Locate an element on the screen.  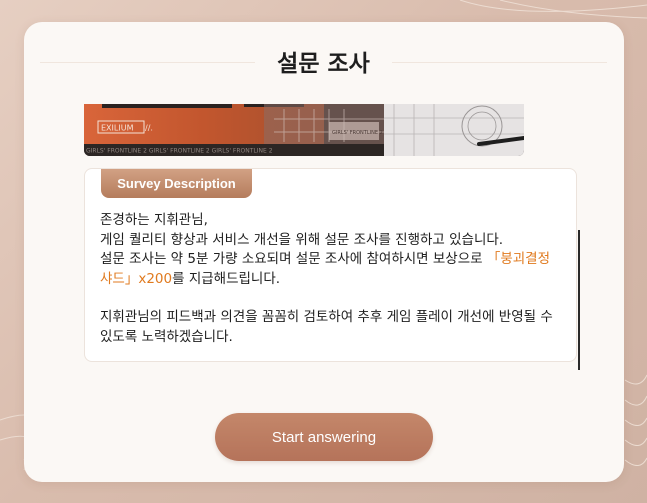
start-answering-button: Start answering is located at coordinates (324, 437).